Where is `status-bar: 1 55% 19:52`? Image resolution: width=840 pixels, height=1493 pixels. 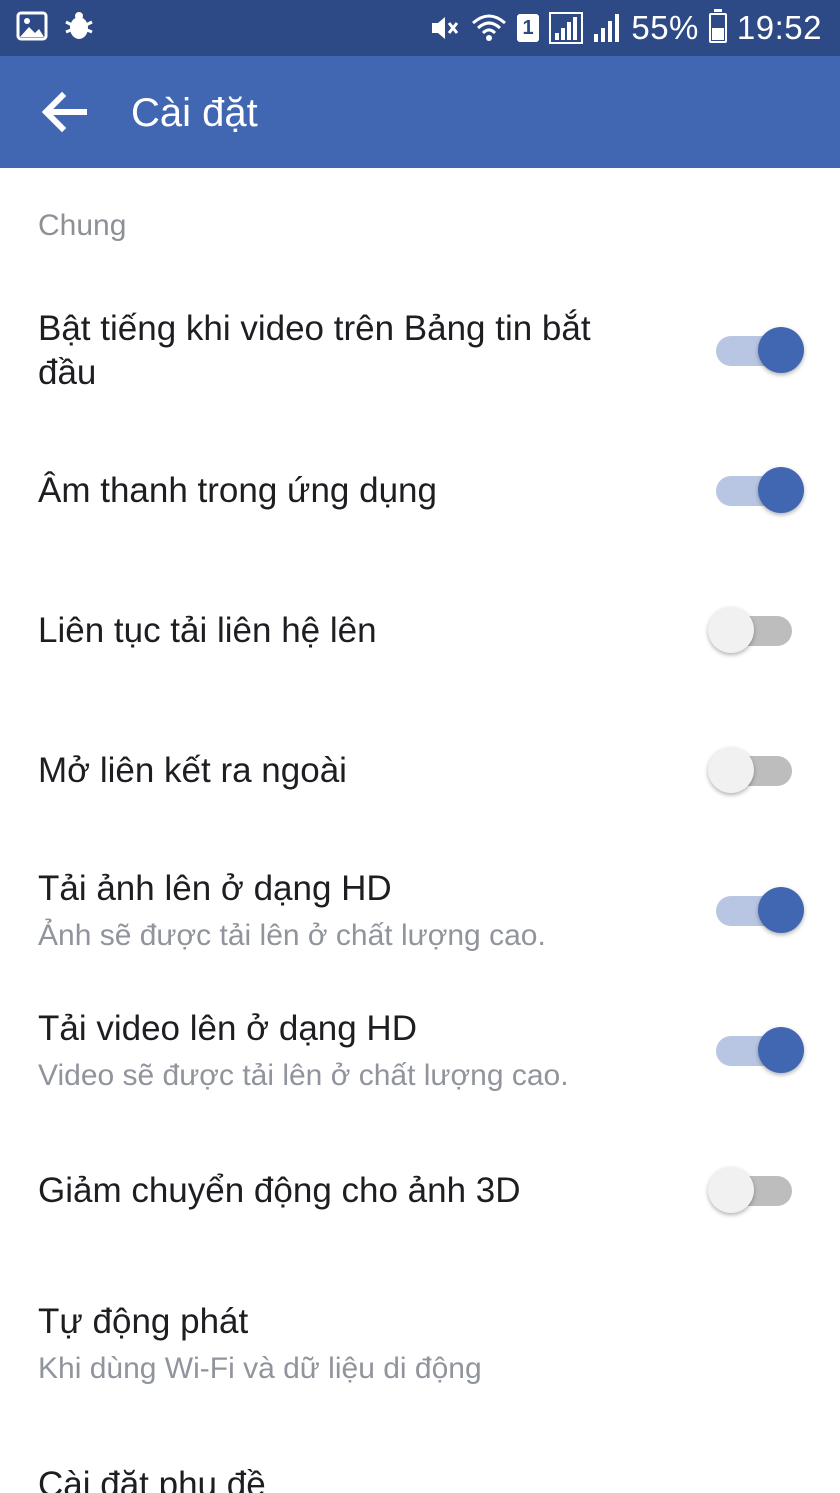
status-bar: 1 55% 19:52 is located at coordinates (420, 28).